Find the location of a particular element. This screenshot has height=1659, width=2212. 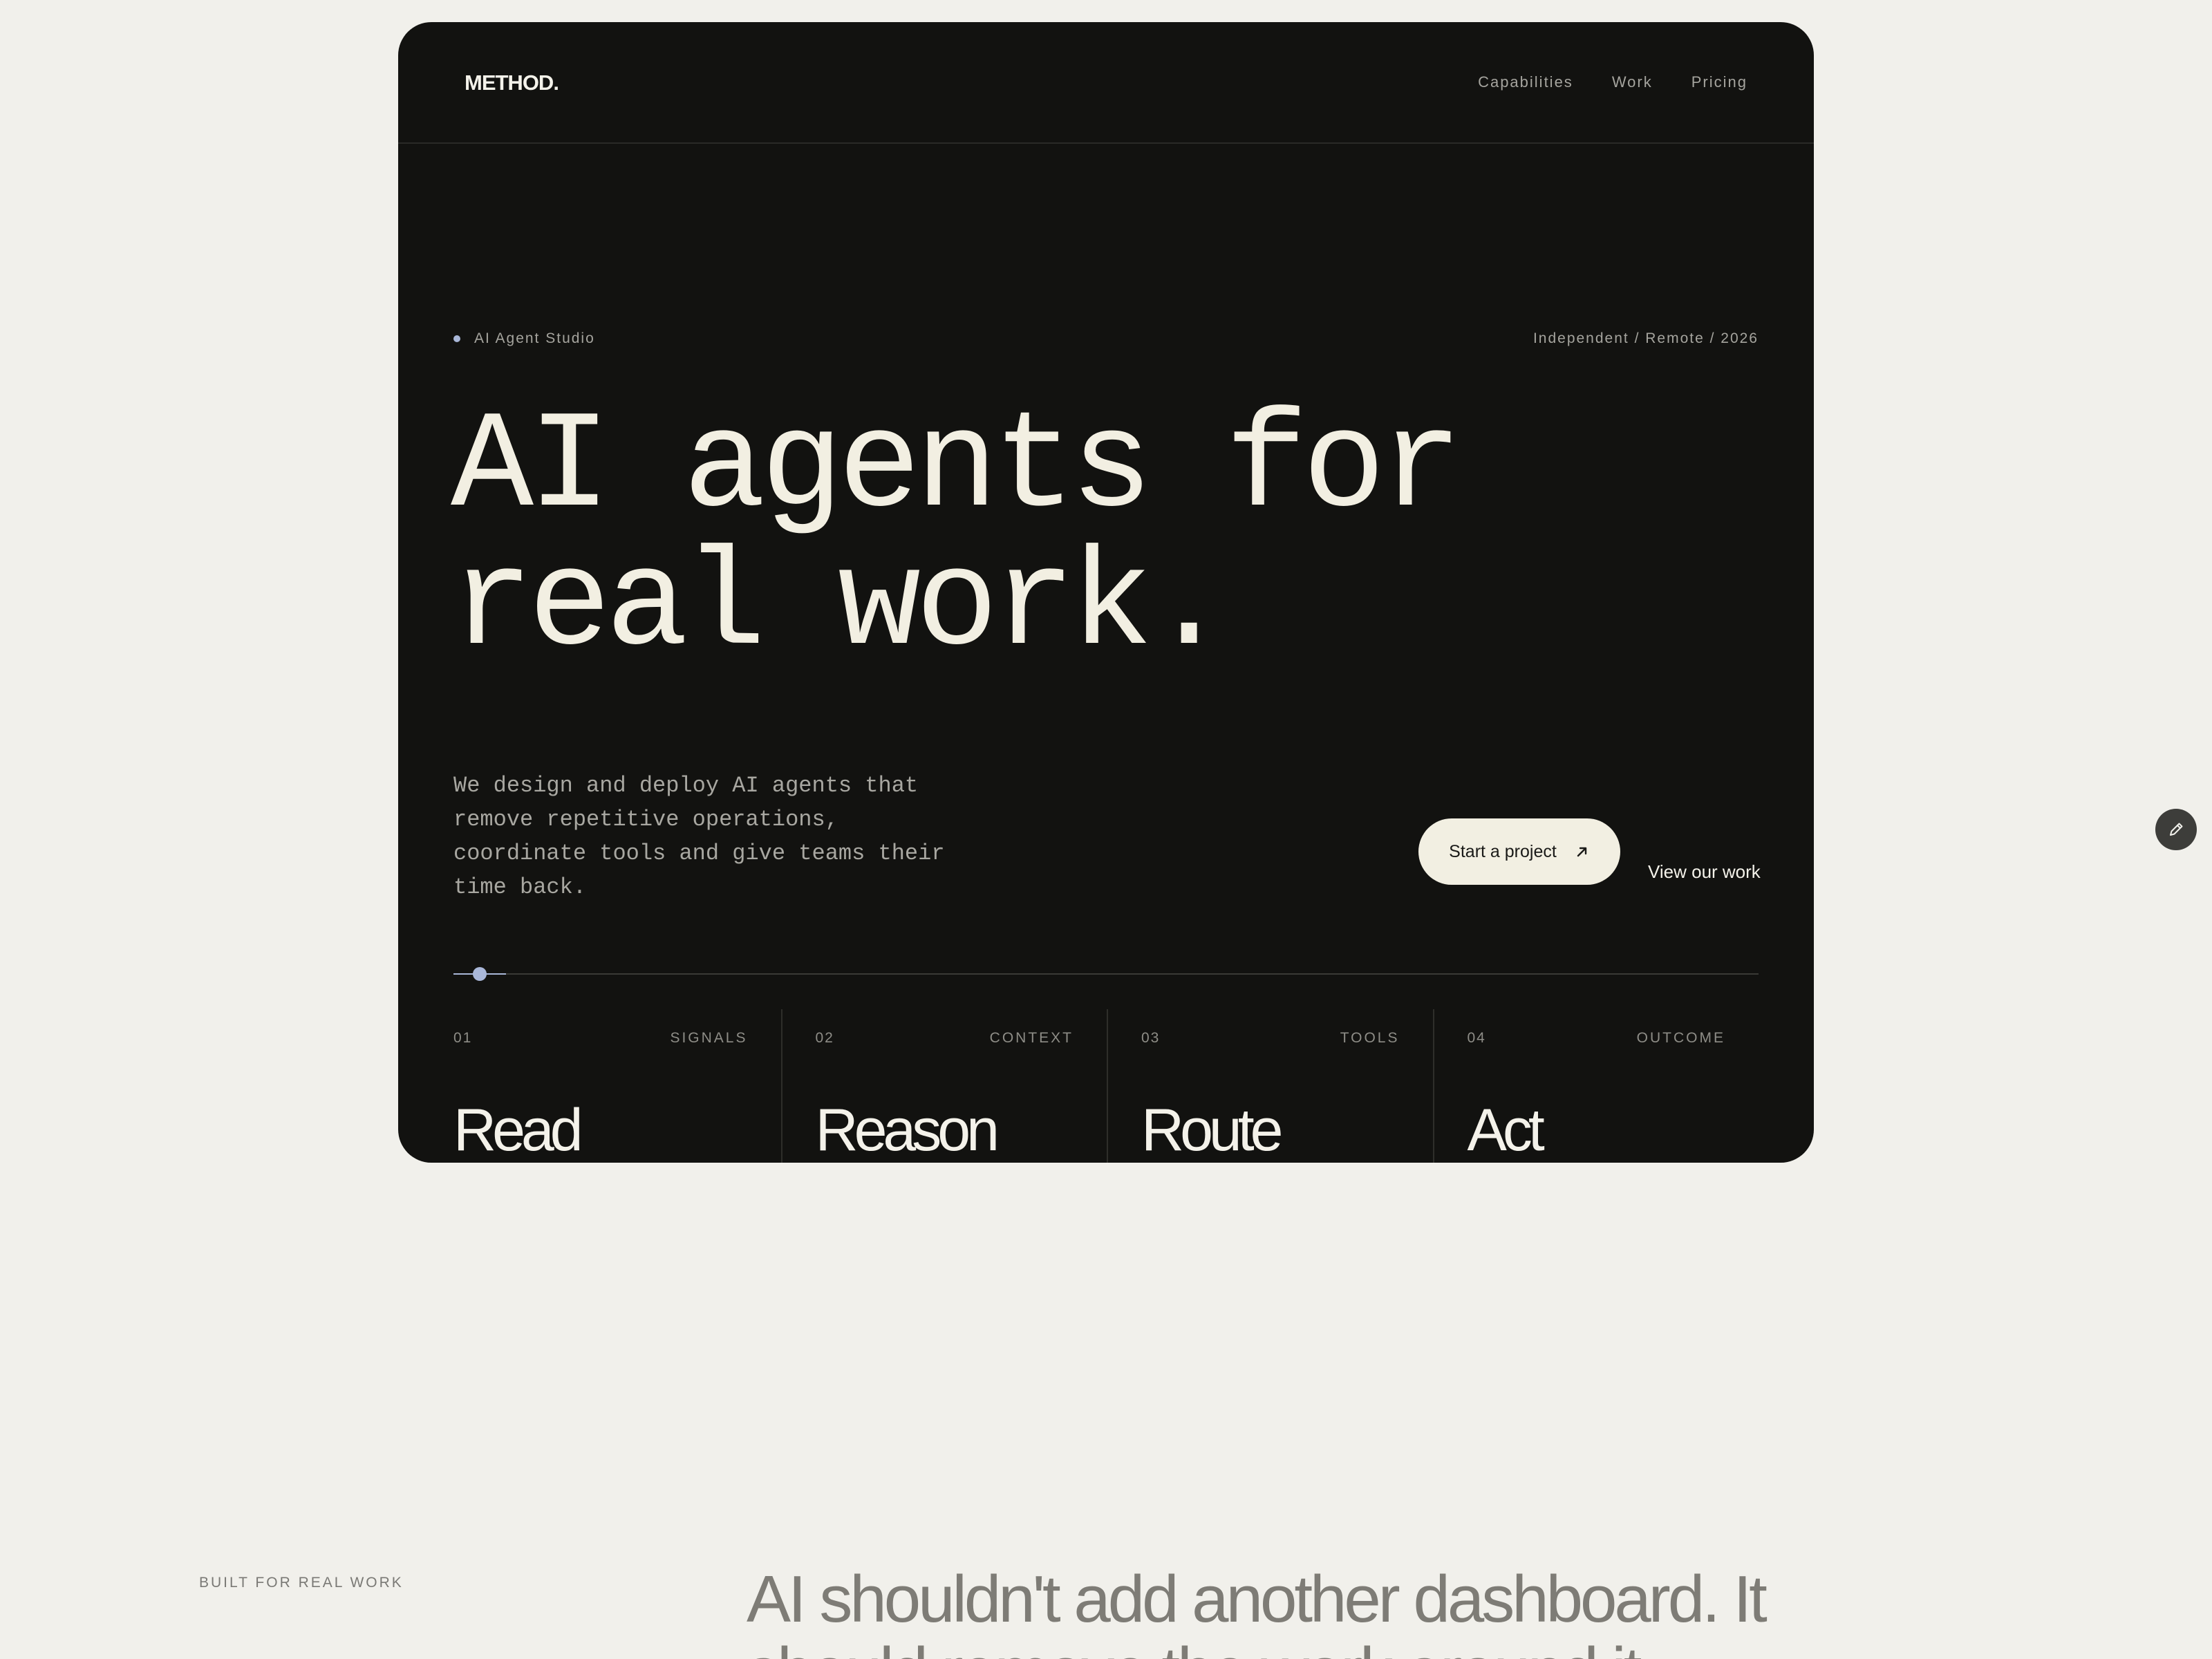

pencil-icon is located at coordinates (2177, 829).